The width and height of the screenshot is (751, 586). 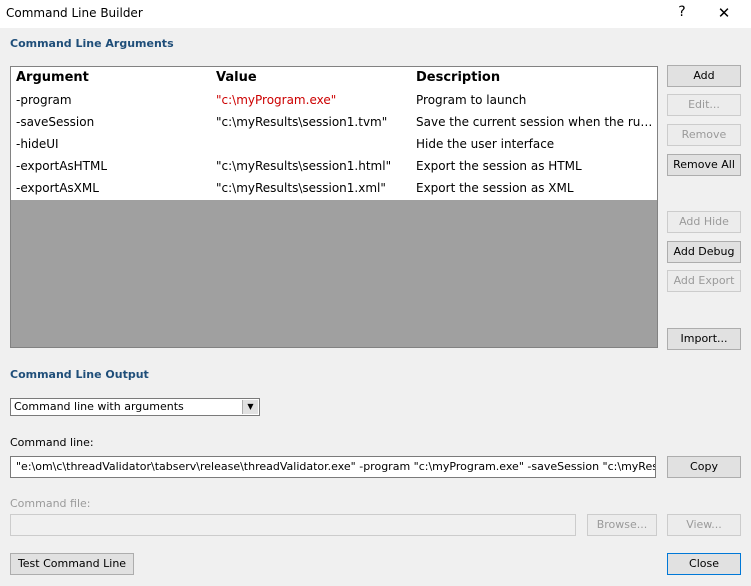 I want to click on close-button: Close, so click(x=704, y=564).